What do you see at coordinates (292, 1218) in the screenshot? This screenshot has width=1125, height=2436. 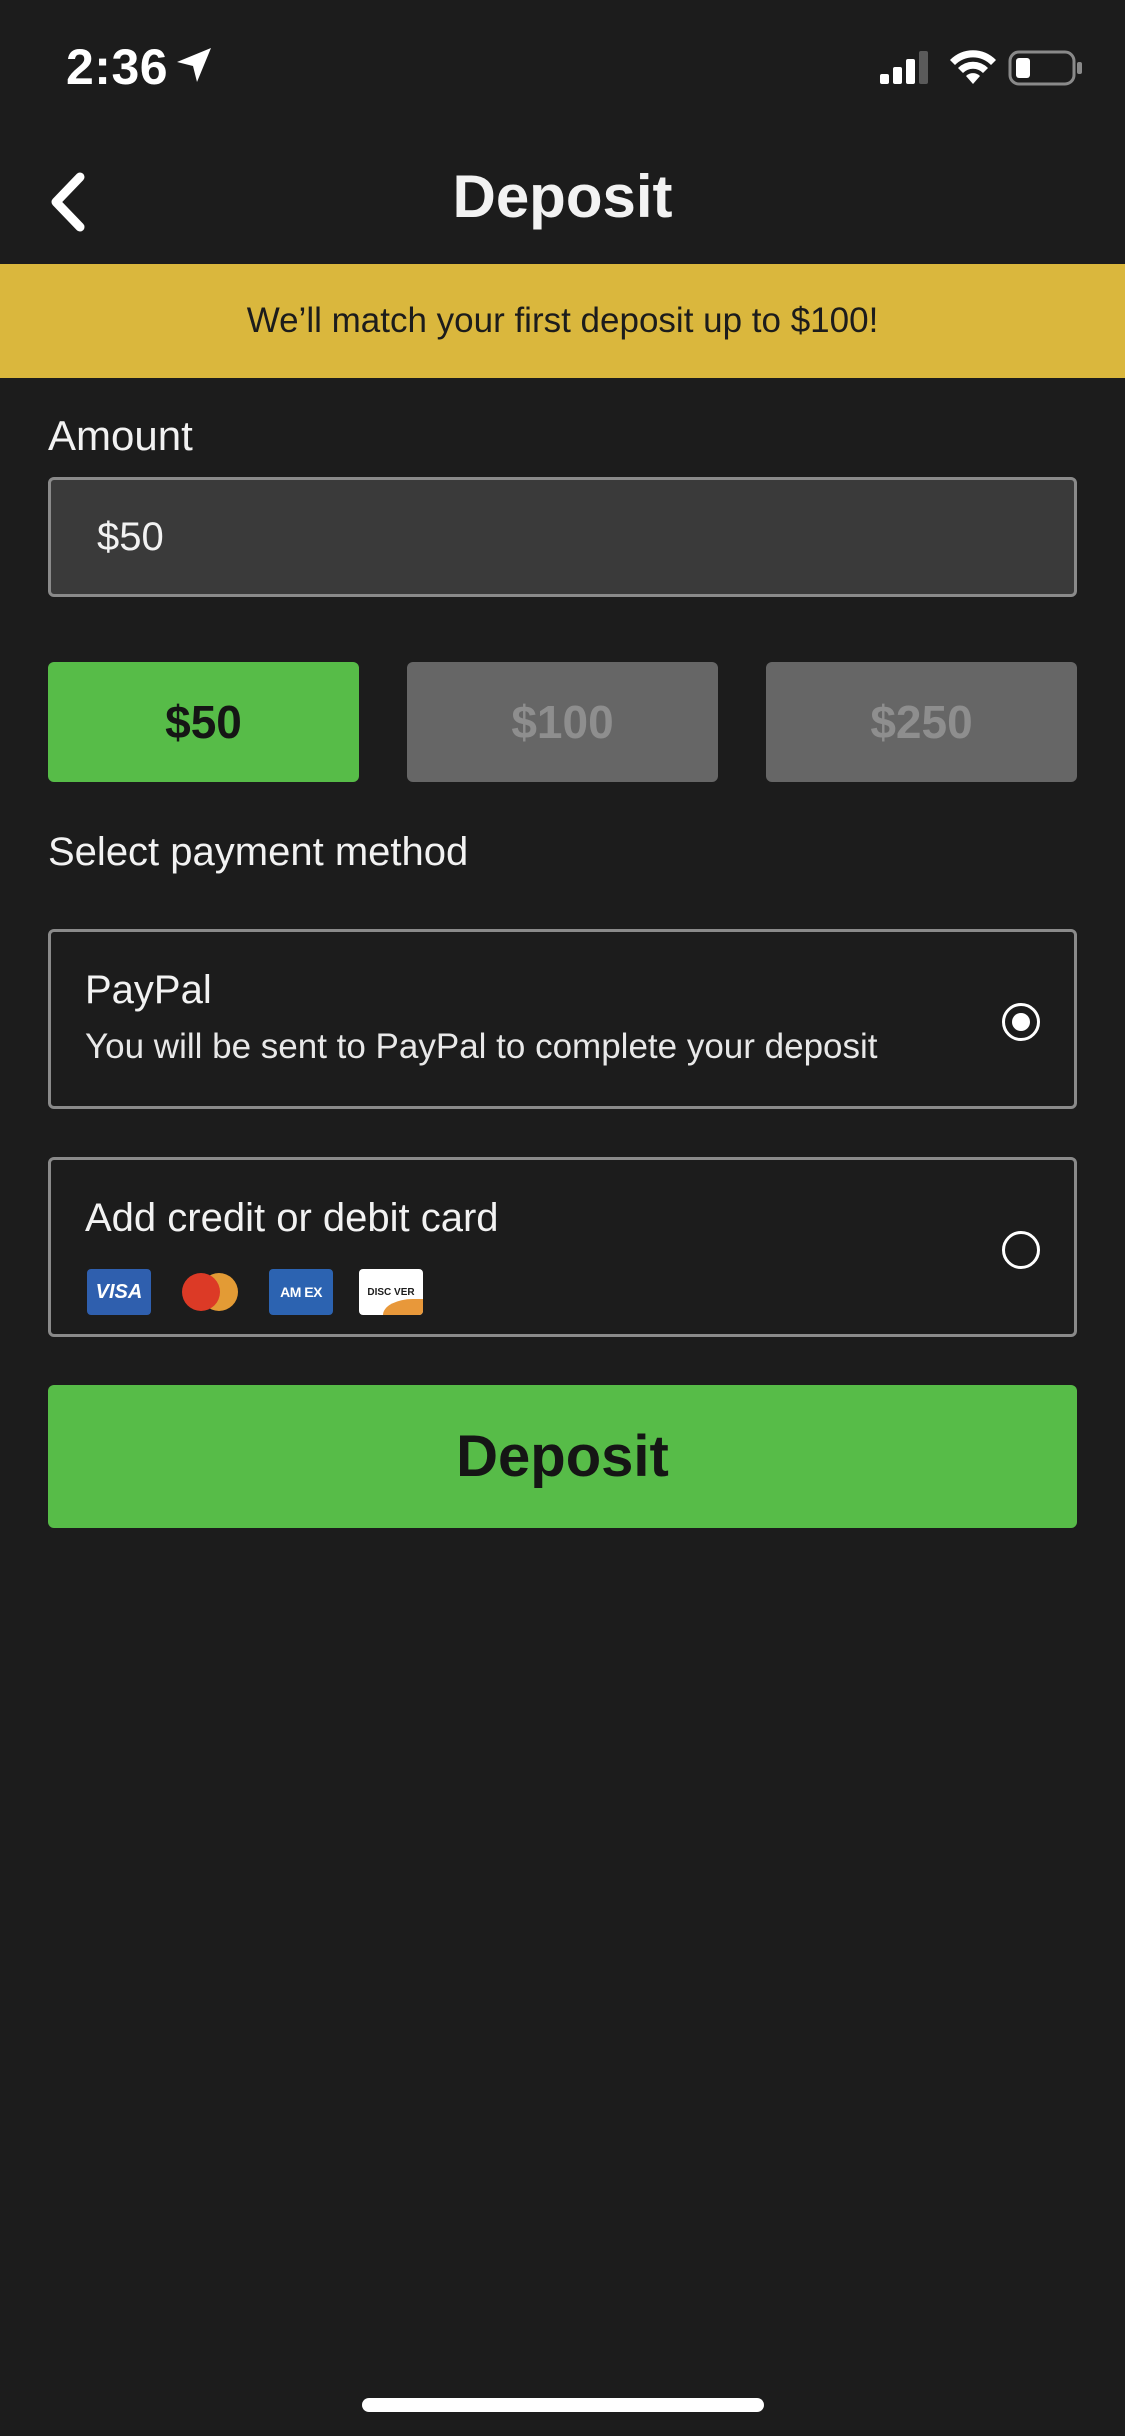 I see `card-option-title: Add credit or debit card` at bounding box center [292, 1218].